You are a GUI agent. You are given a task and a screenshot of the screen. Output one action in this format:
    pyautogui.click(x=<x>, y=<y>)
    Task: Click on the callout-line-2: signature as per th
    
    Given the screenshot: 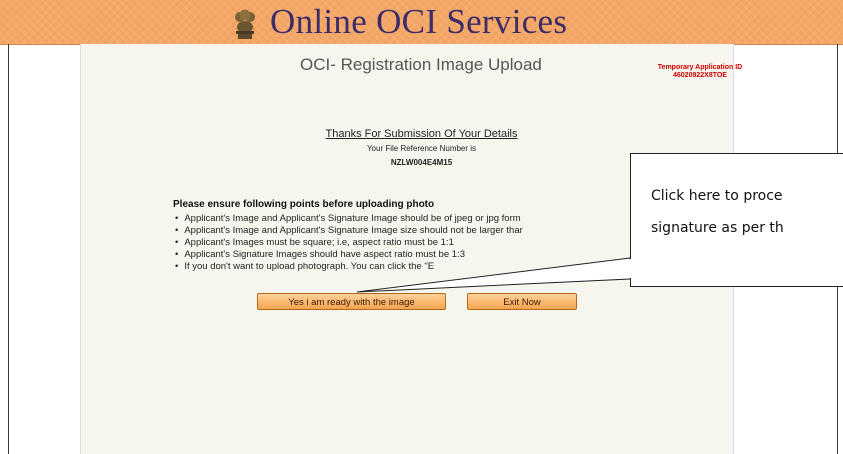 What is the action you would take?
    pyautogui.click(x=717, y=228)
    